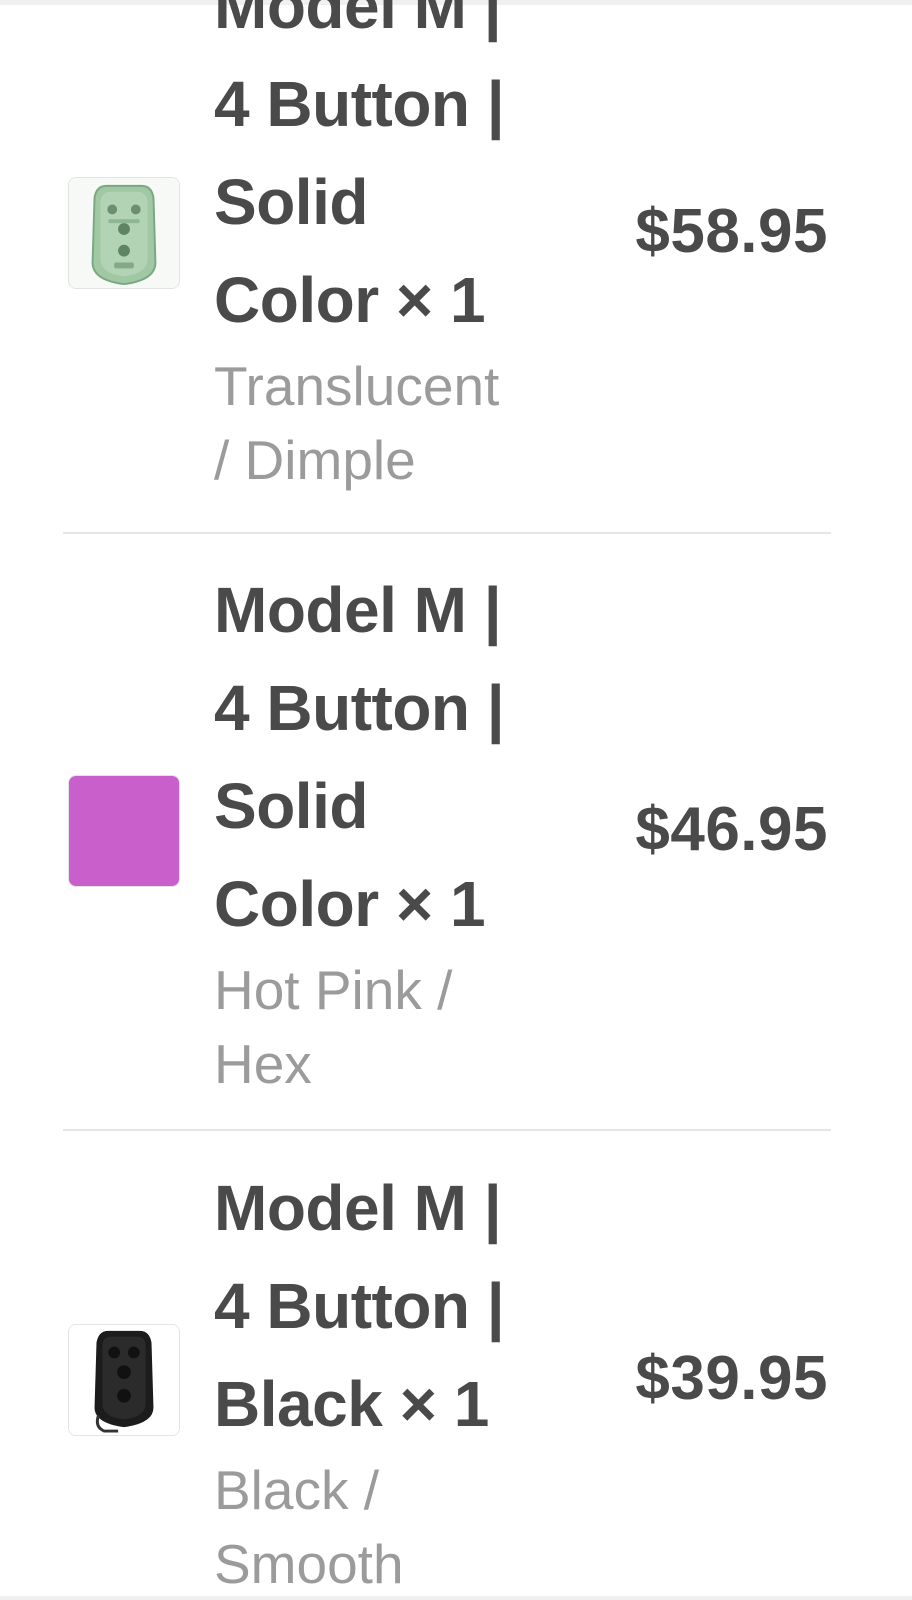  What do you see at coordinates (384, 1526) in the screenshot?
I see `variant-options: Black / Smooth` at bounding box center [384, 1526].